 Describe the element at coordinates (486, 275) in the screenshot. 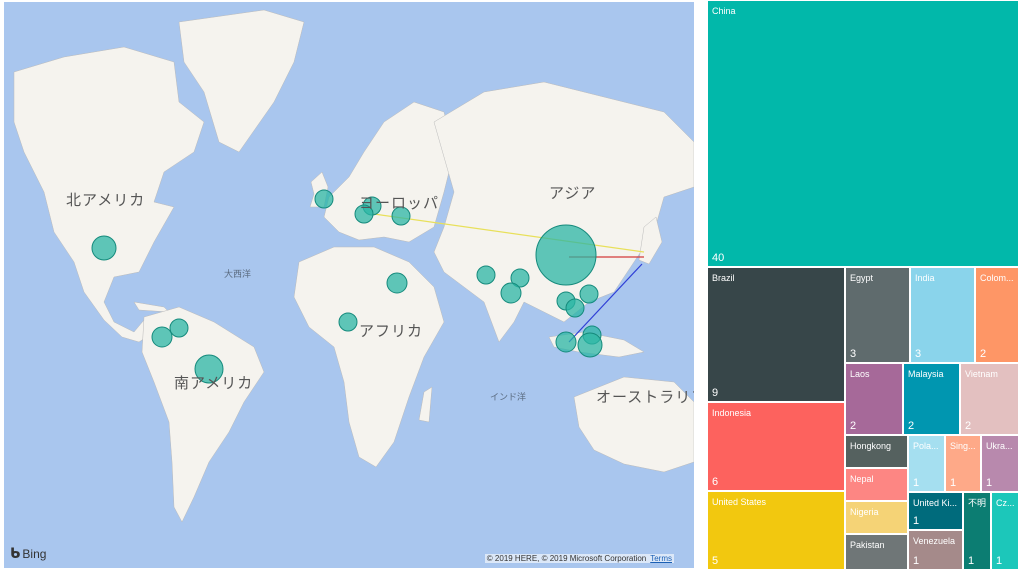

I see `bubble-pakistan` at that location.